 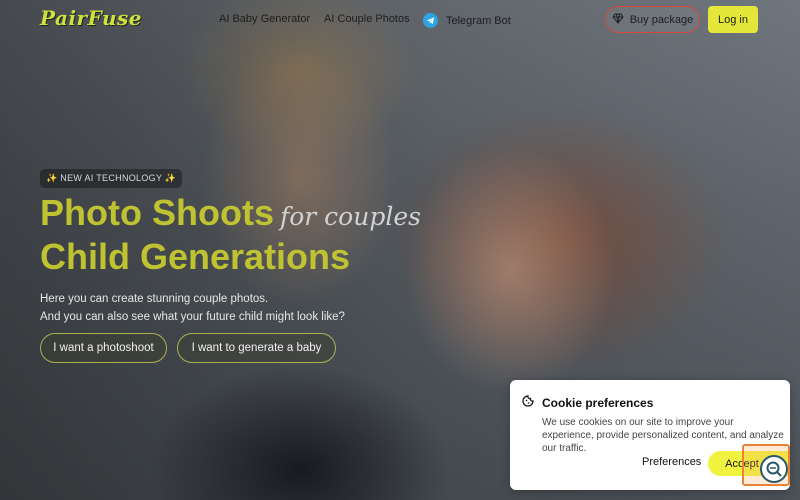 I want to click on headline-line-1: Photo Shoots for couples, so click(x=230, y=213).